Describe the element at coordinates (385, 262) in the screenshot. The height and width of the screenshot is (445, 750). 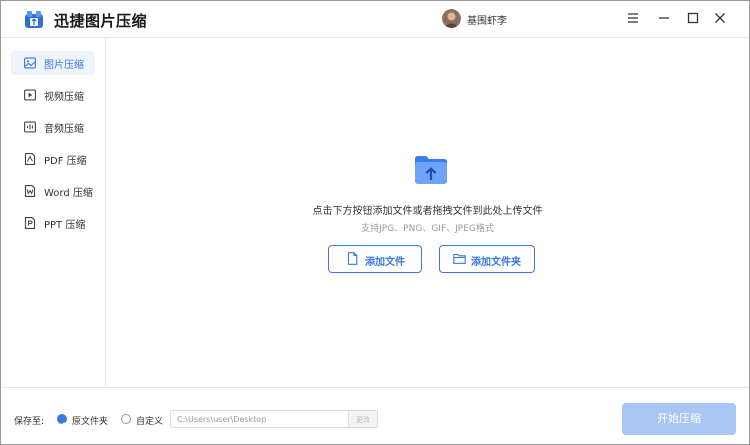
I see `add-file-label: 添加文件` at that location.